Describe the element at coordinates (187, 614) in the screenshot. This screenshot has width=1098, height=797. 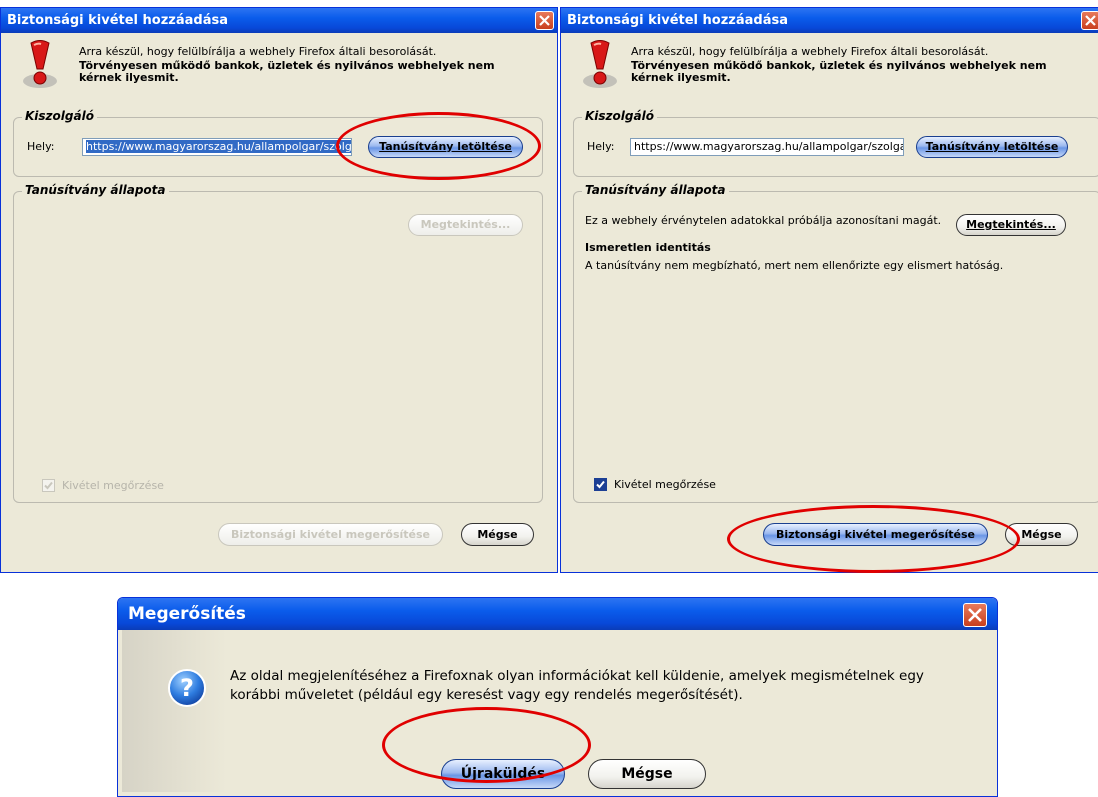
I see `dialog-title: Megerősítés` at that location.